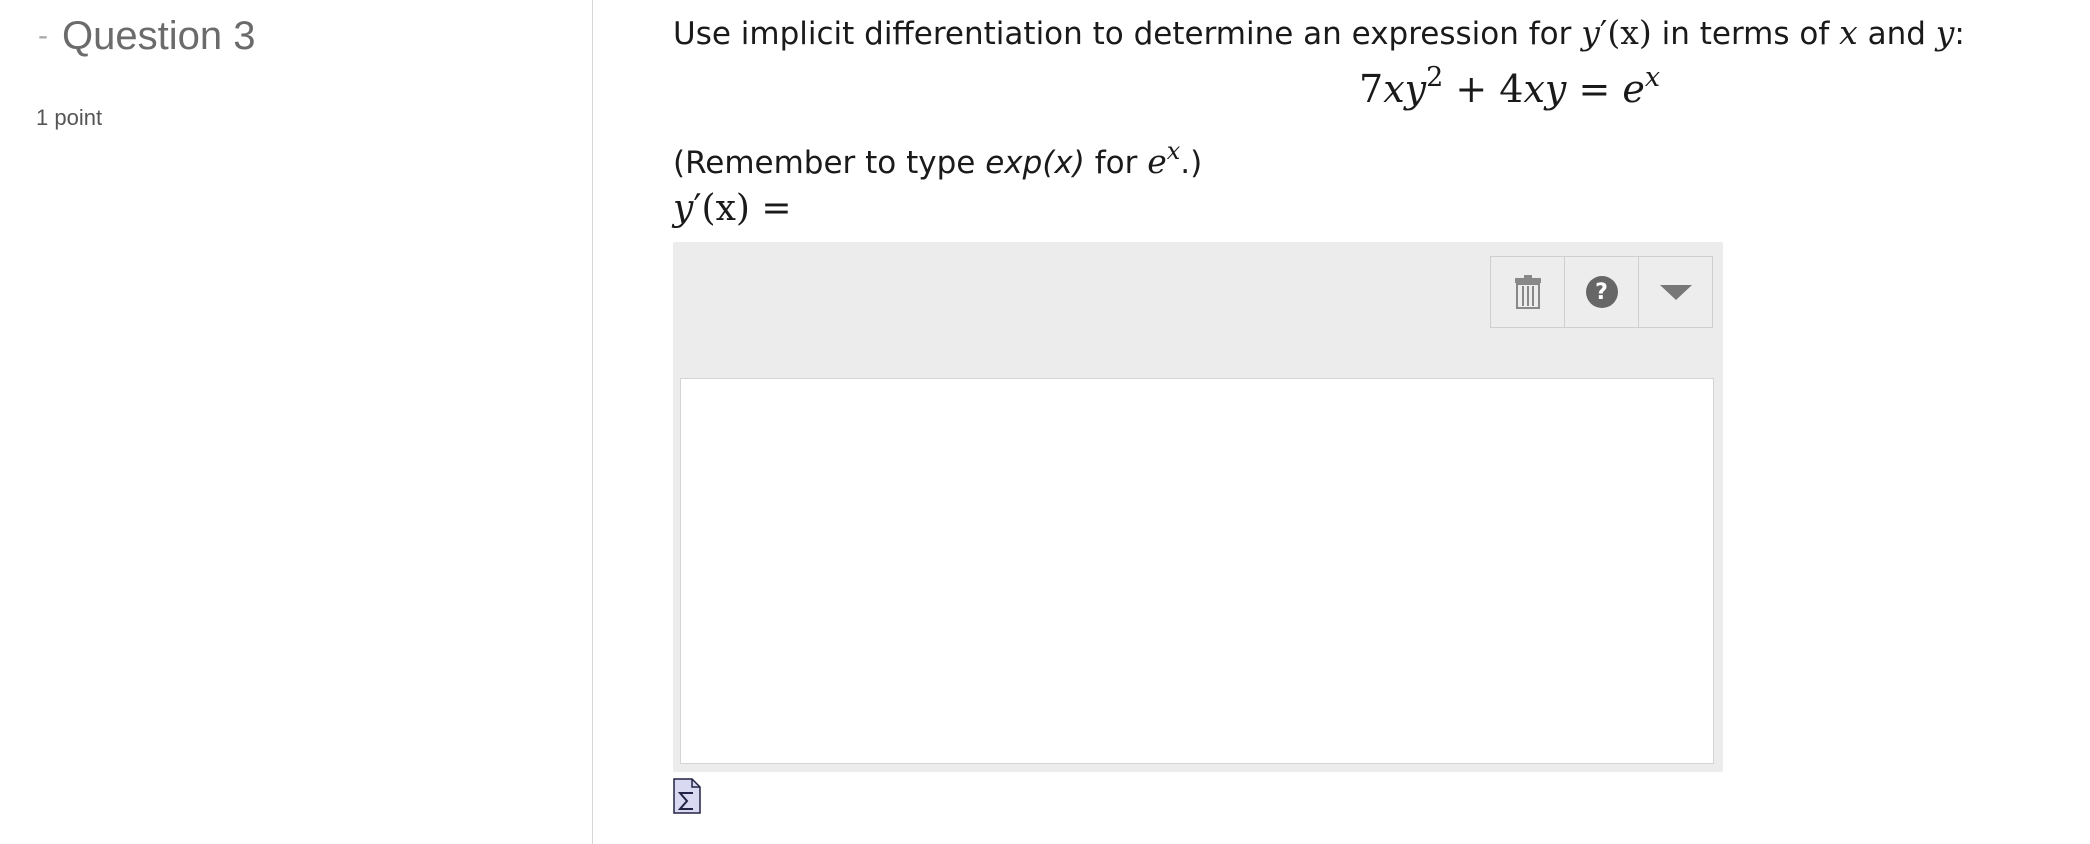 Image resolution: width=2090 pixels, height=844 pixels. What do you see at coordinates (1745, 34) in the screenshot?
I see `prompt-text-2: in terms of` at bounding box center [1745, 34].